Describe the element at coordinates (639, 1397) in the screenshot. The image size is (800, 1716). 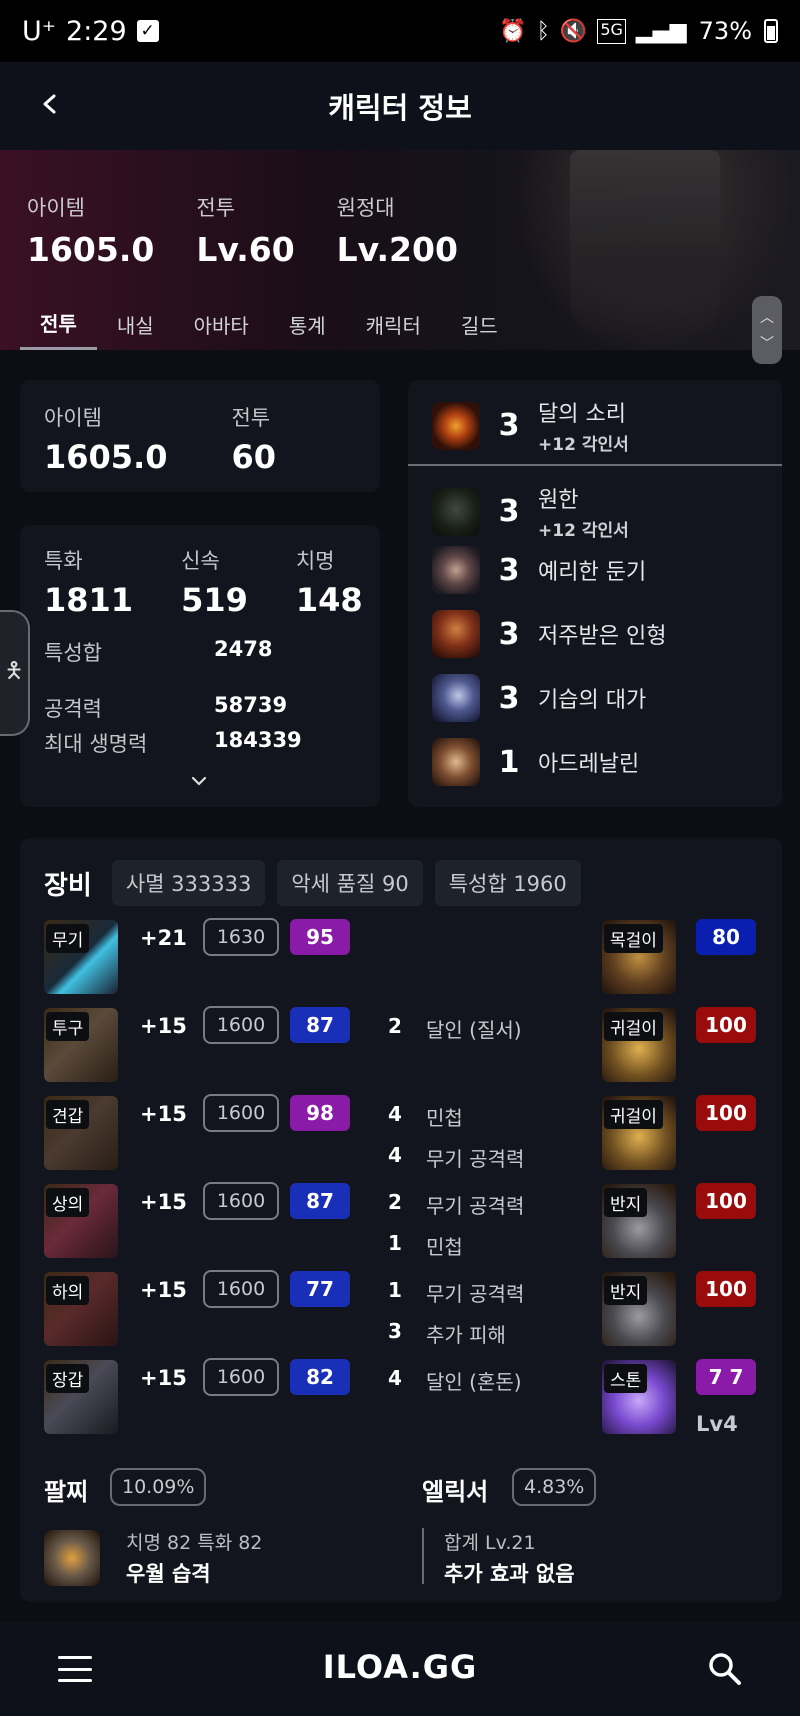
I see `ability-stone-icon: 스톤` at that location.